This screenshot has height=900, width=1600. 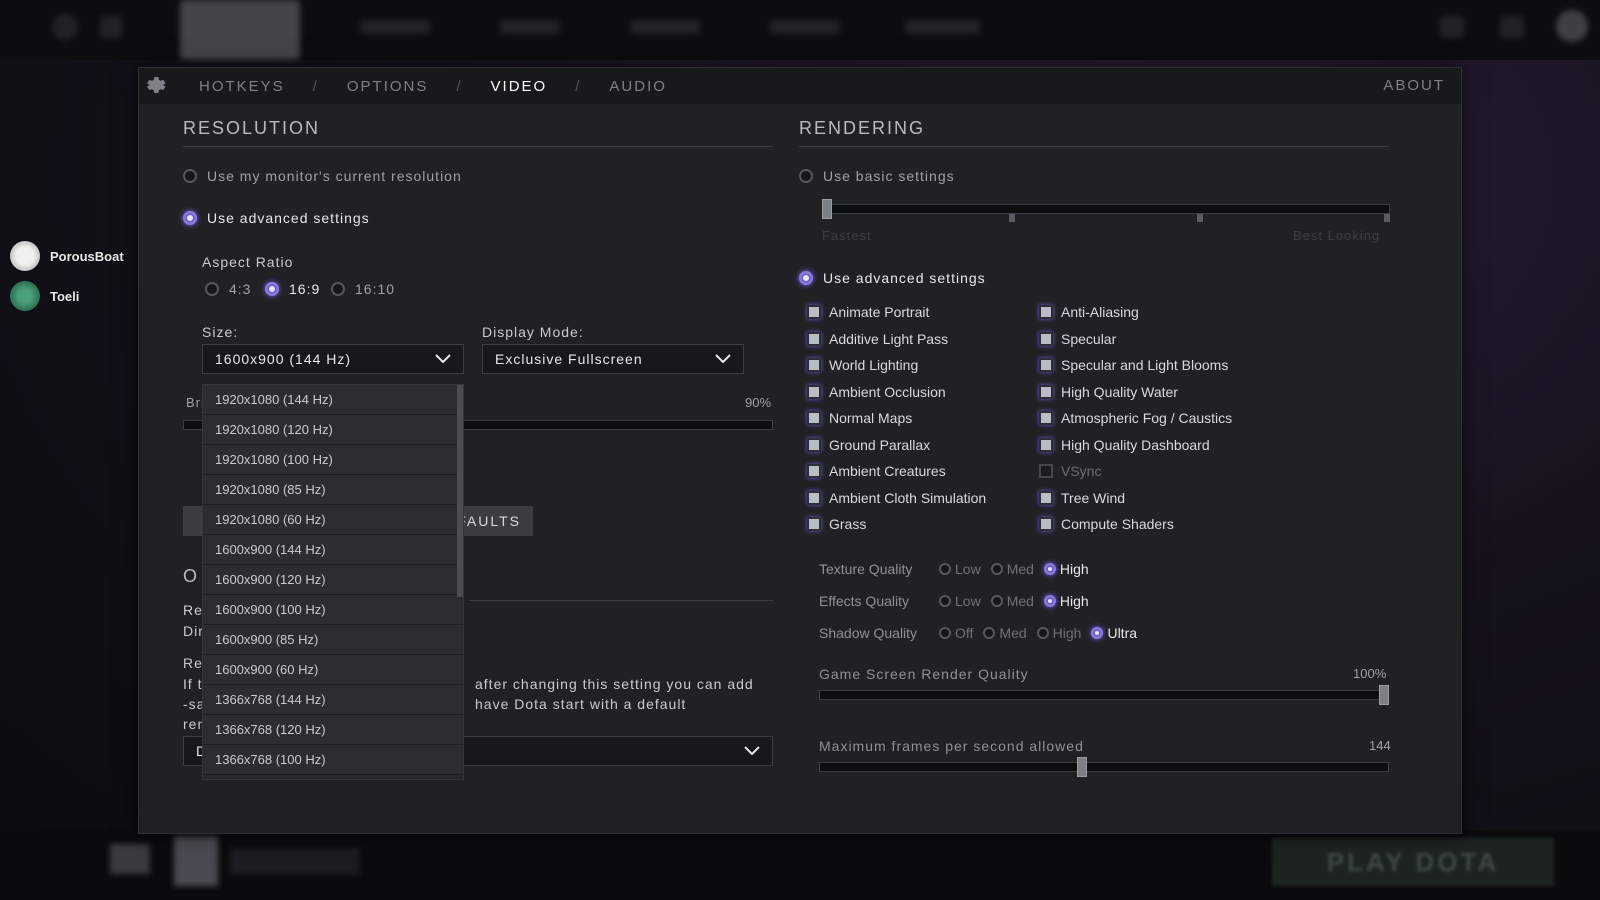 I want to click on render-quality-slider-thumb, so click(x=1384, y=695).